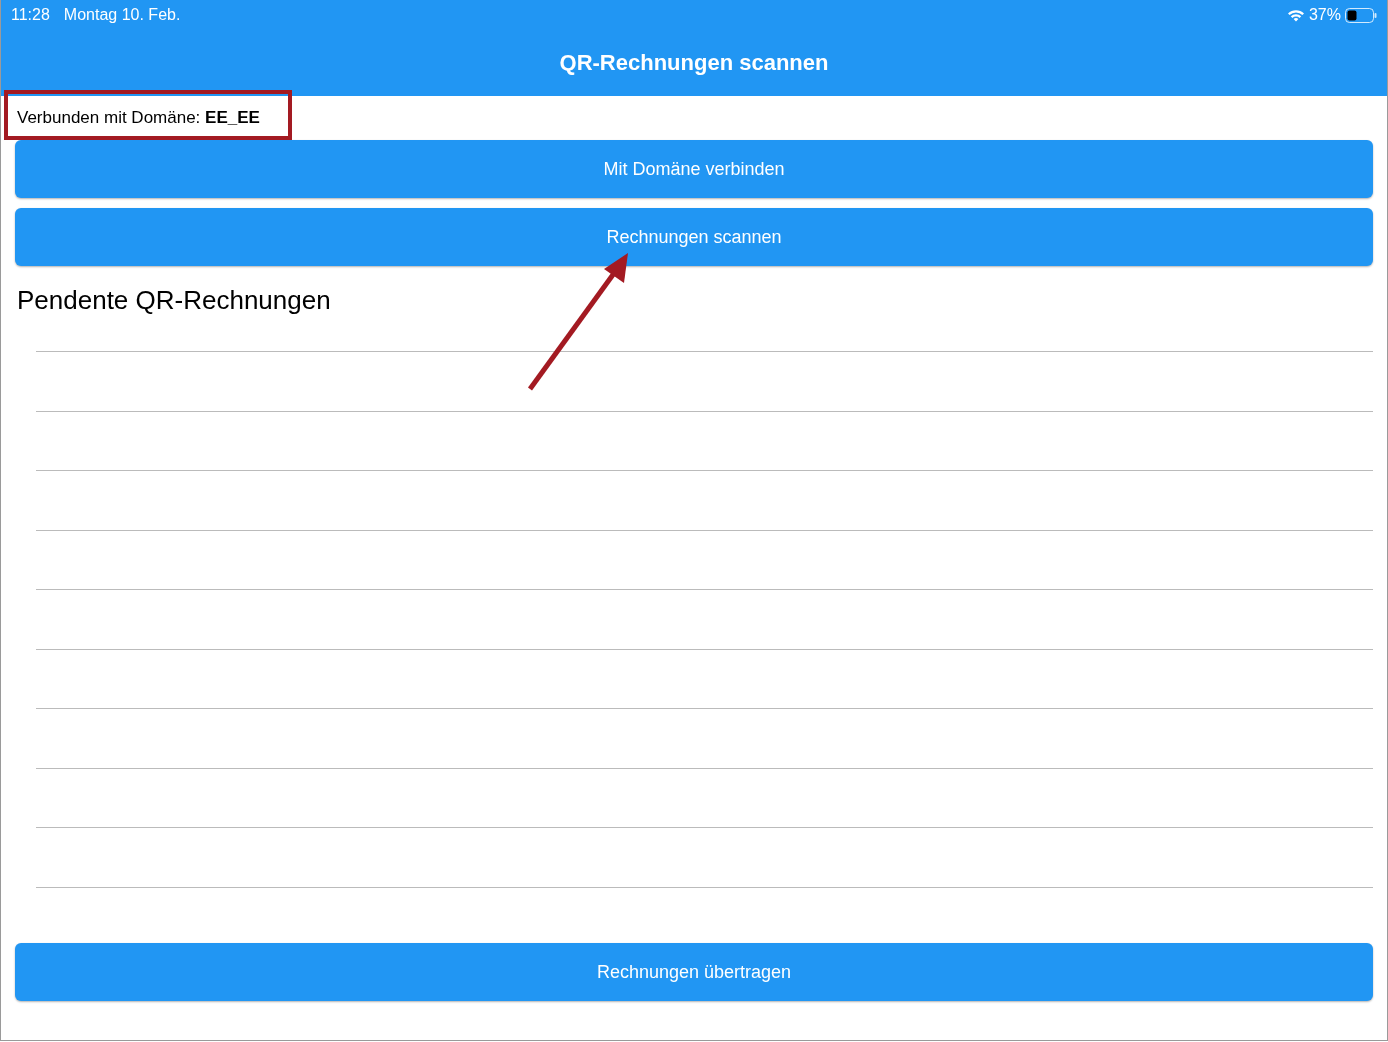 This screenshot has width=1388, height=1042. I want to click on action-button: Rechnungen scannen, so click(694, 237).